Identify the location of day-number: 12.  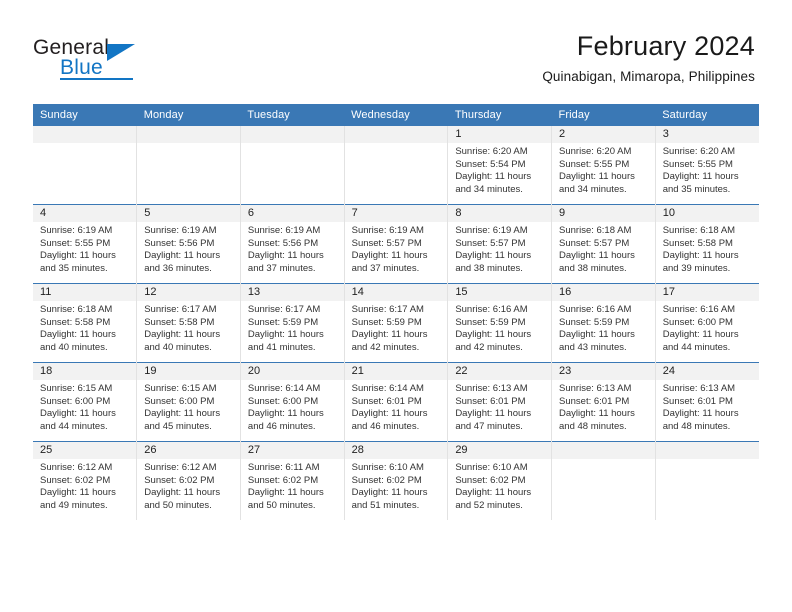
(188, 292).